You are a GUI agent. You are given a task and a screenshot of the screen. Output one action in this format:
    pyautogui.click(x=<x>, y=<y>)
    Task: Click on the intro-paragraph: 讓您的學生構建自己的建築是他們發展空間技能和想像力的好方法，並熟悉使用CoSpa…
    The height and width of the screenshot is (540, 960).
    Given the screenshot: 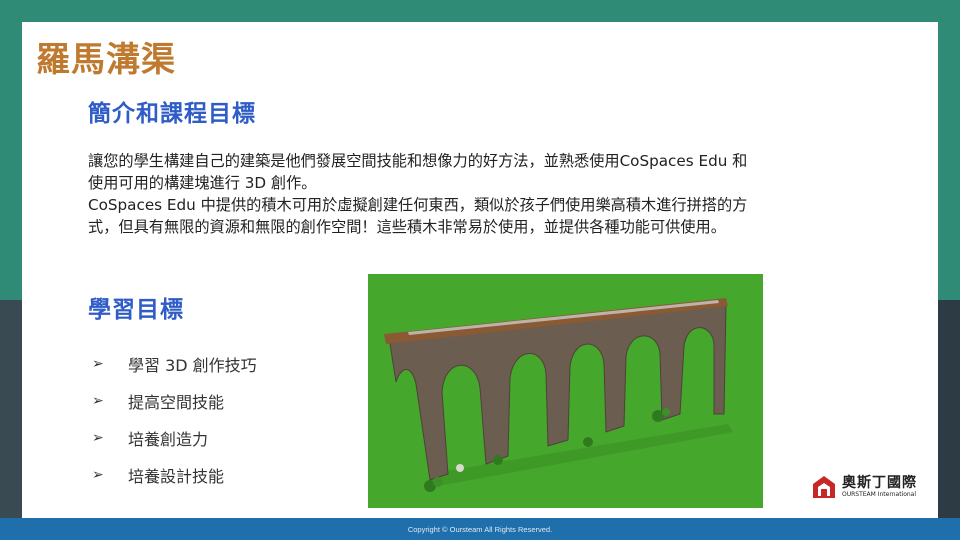 What is the action you would take?
    pyautogui.click(x=498, y=194)
    